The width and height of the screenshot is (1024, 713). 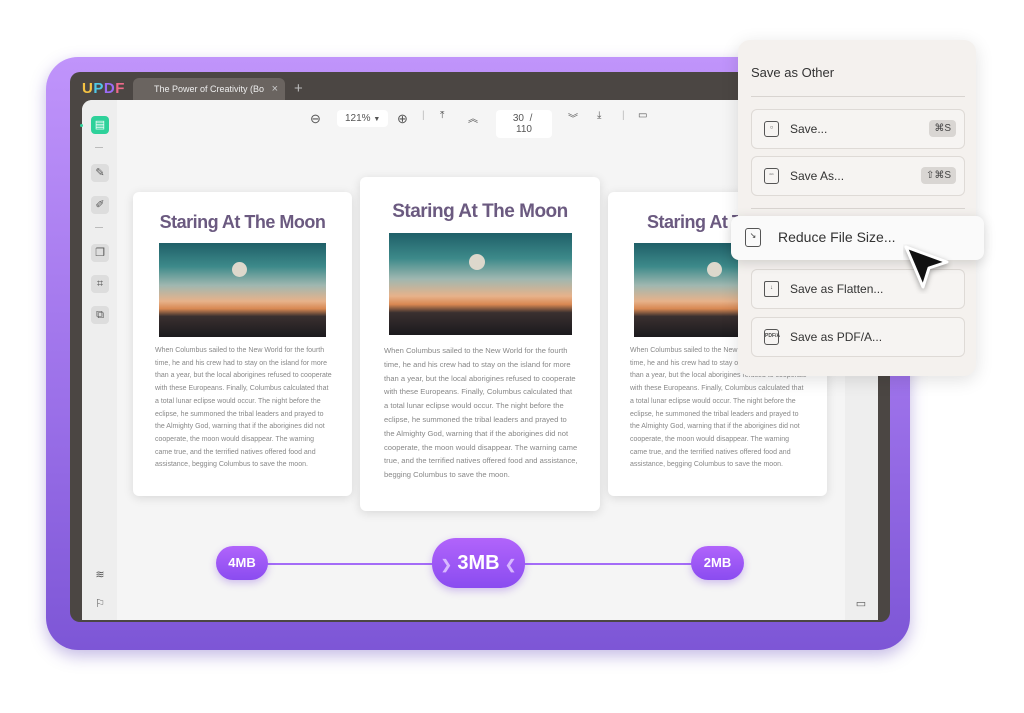 What do you see at coordinates (858, 176) in the screenshot?
I see `menu-item-save-as: ▫▫ Save As... ⇧⌘S` at bounding box center [858, 176].